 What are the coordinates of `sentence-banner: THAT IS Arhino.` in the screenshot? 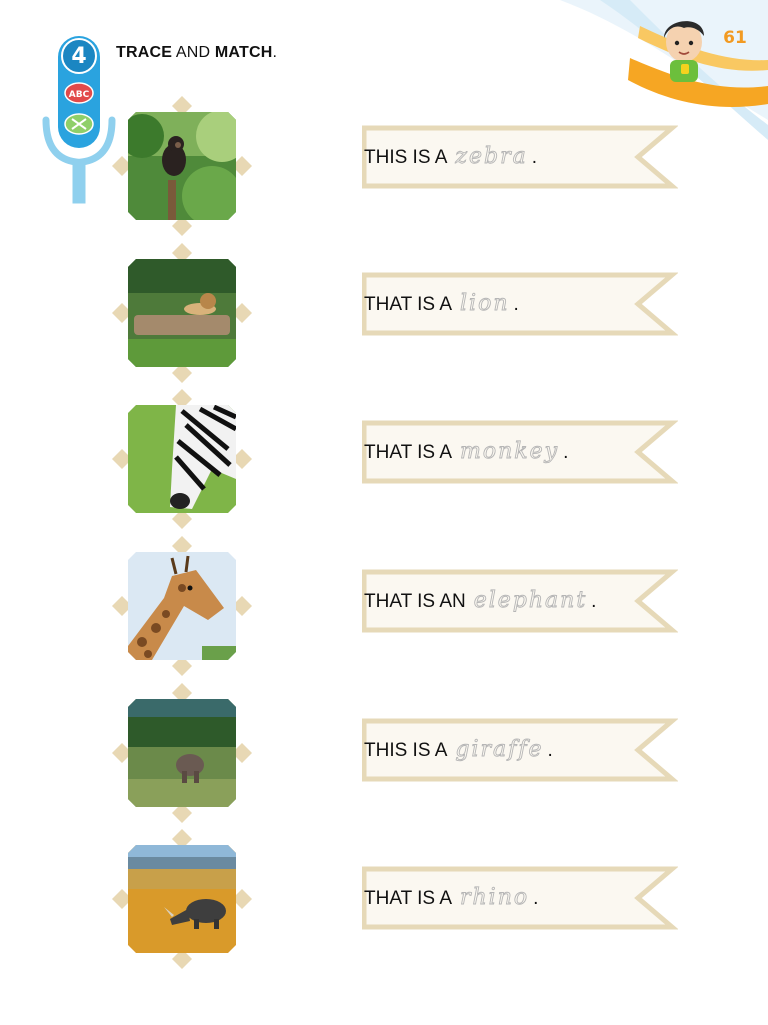 It's located at (520, 898).